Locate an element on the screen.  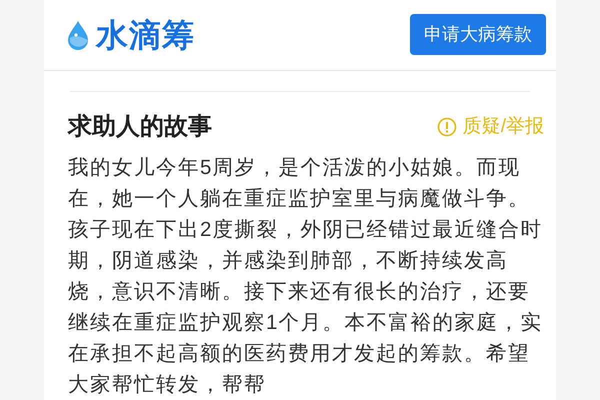
alert-icon is located at coordinates (446, 127).